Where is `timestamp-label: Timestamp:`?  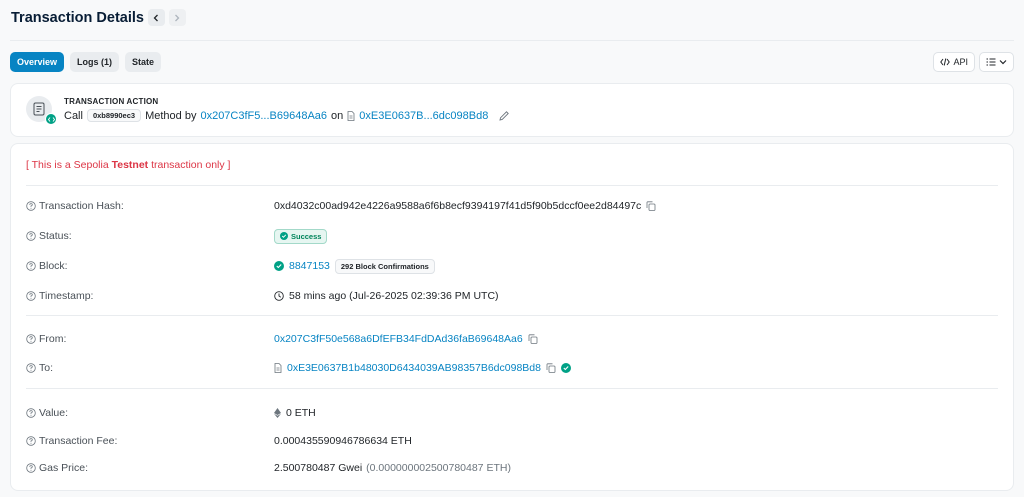 timestamp-label: Timestamp: is located at coordinates (66, 296).